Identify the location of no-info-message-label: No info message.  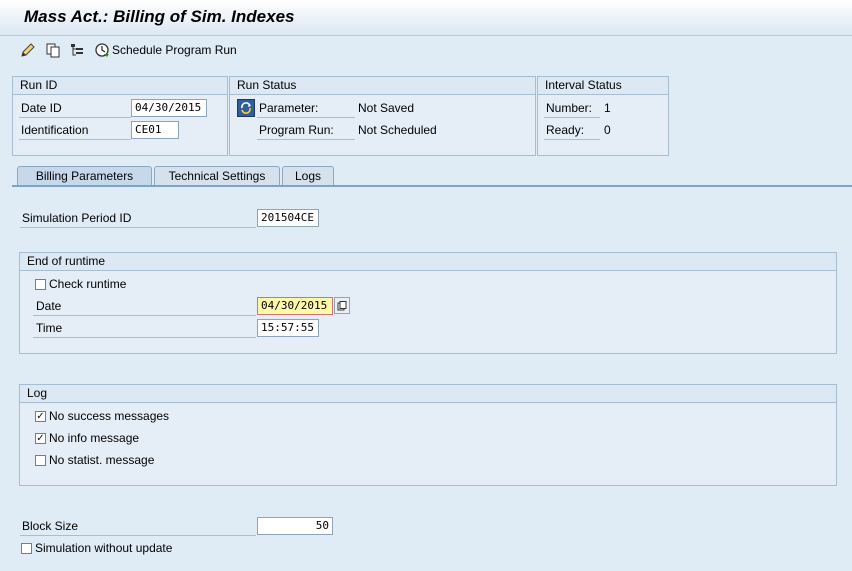
(94, 438).